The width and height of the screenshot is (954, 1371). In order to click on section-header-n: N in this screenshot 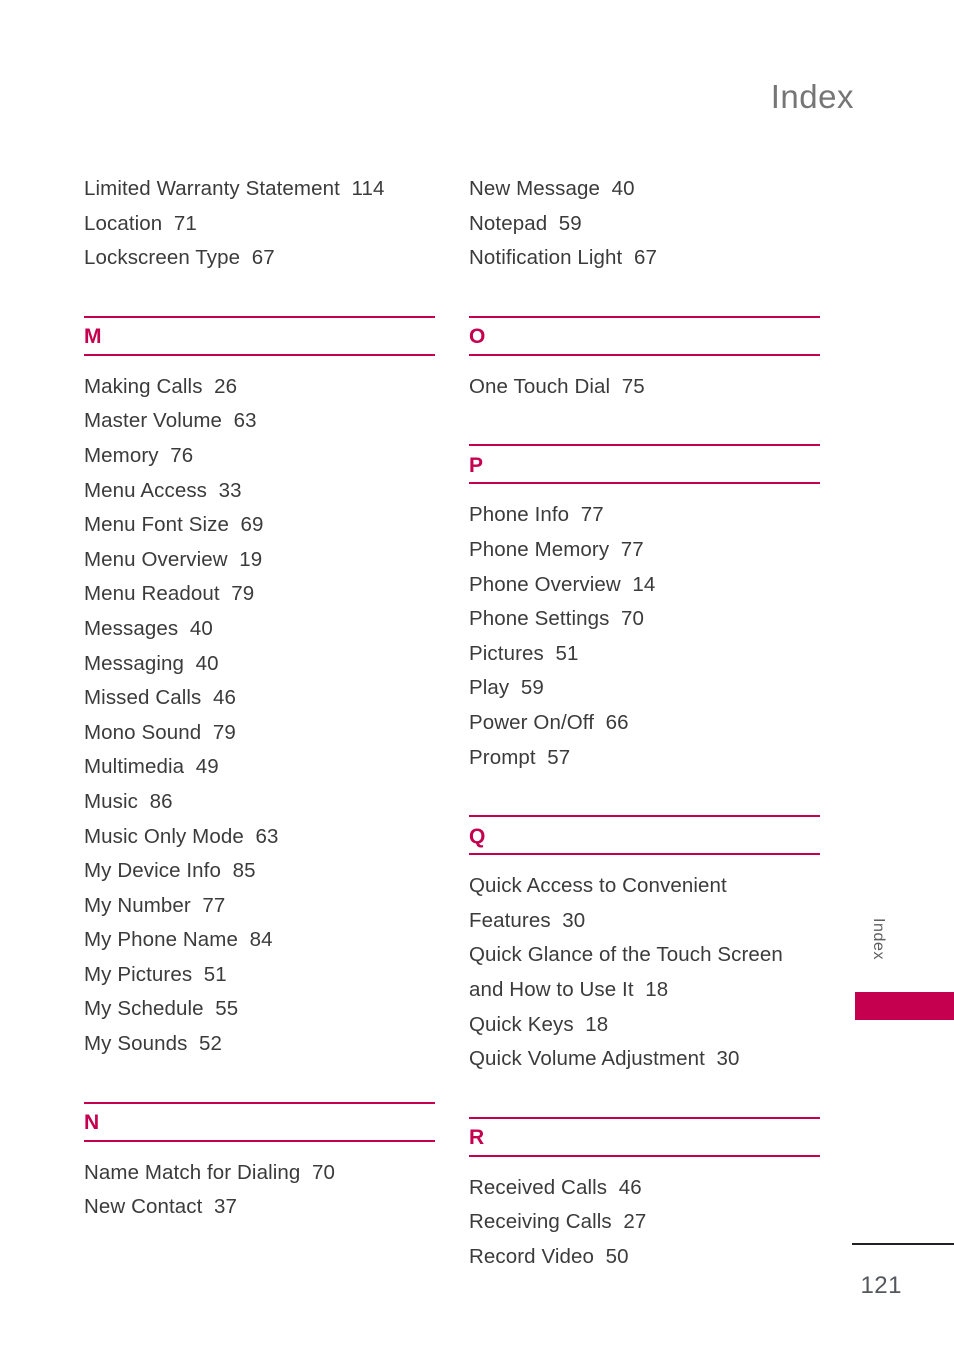, I will do `click(259, 1121)`.